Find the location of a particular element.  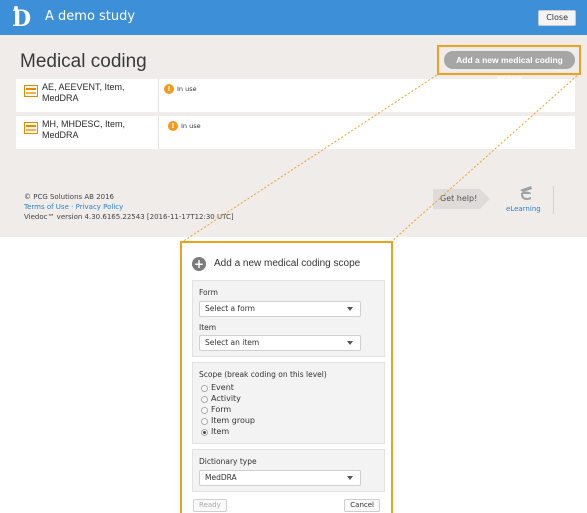

form-select-value: Select a form is located at coordinates (230, 308).